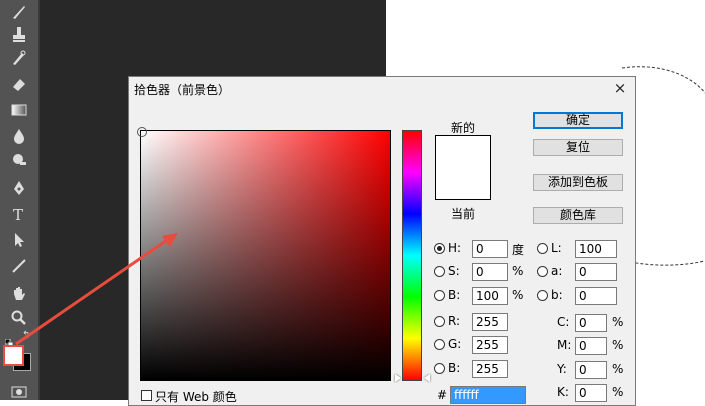 This screenshot has height=406, width=705. I want to click on magenta-input: 0, so click(591, 346).